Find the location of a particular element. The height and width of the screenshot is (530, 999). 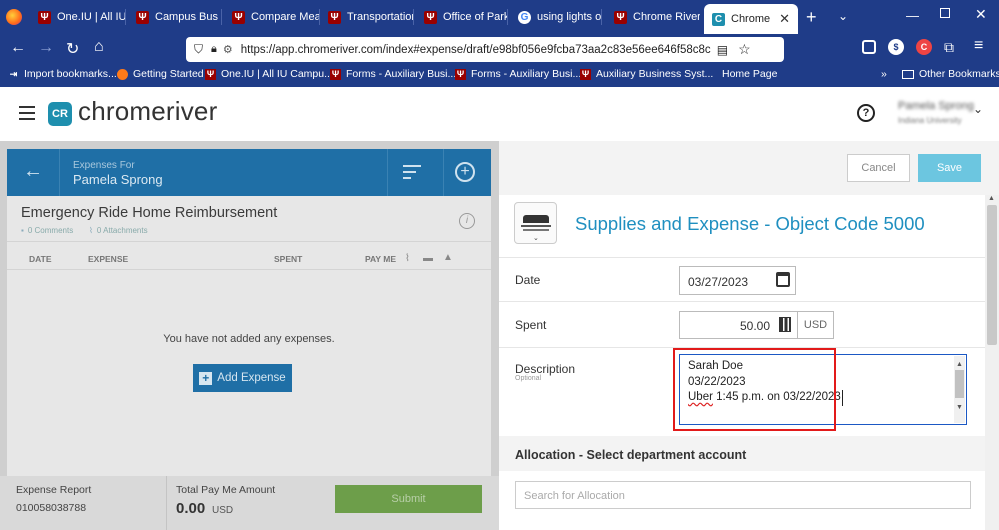

home-icon: ⌂ is located at coordinates (99, 47).